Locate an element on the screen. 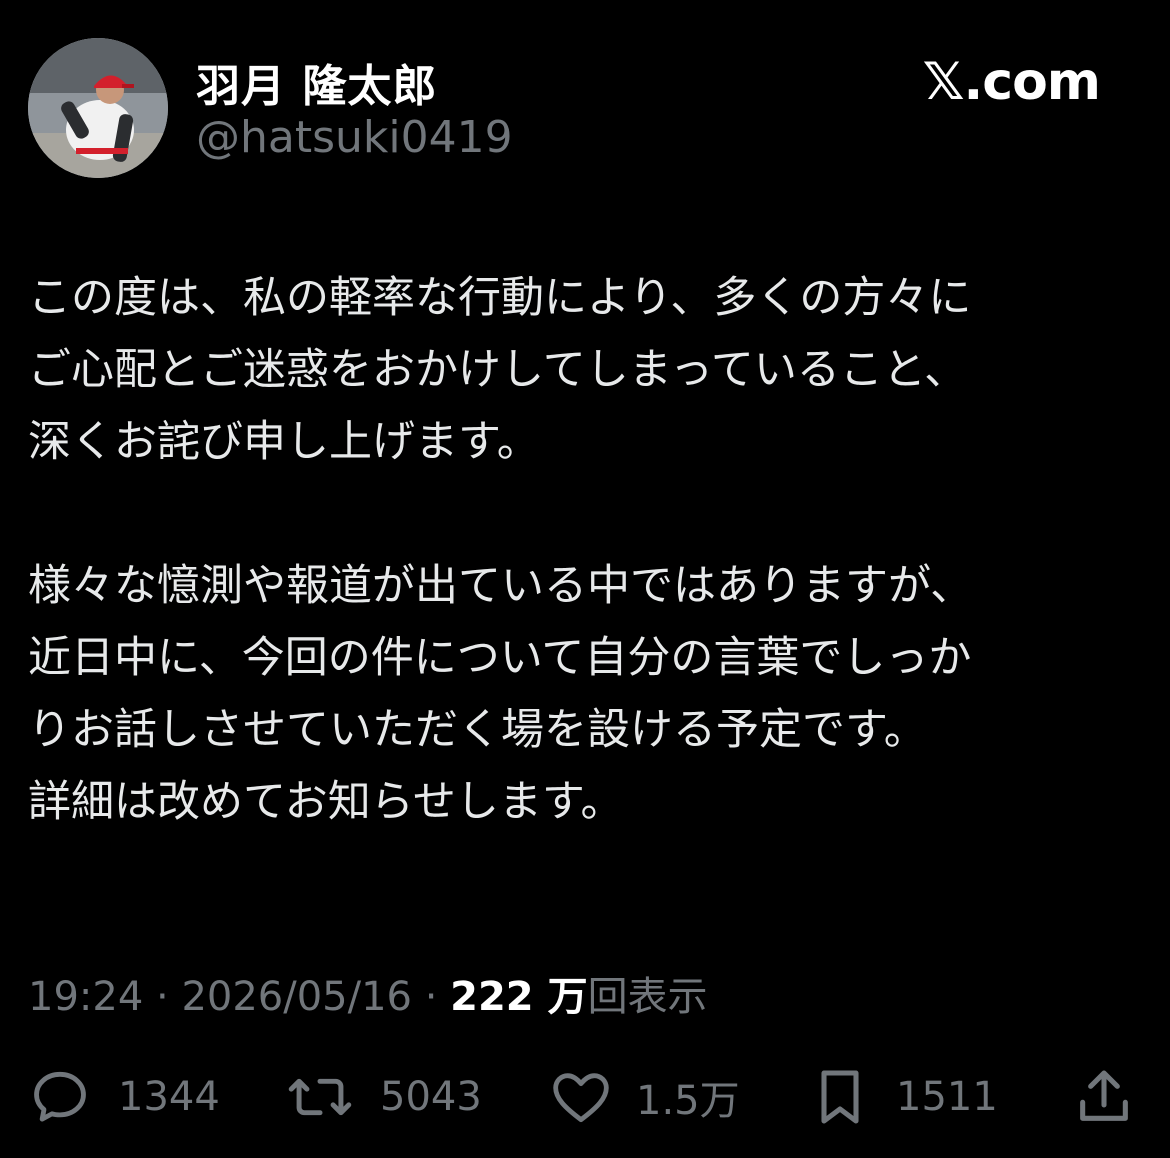 Image resolution: width=1170 pixels, height=1158 pixels. like-button: 1.5万 is located at coordinates (644, 1097).